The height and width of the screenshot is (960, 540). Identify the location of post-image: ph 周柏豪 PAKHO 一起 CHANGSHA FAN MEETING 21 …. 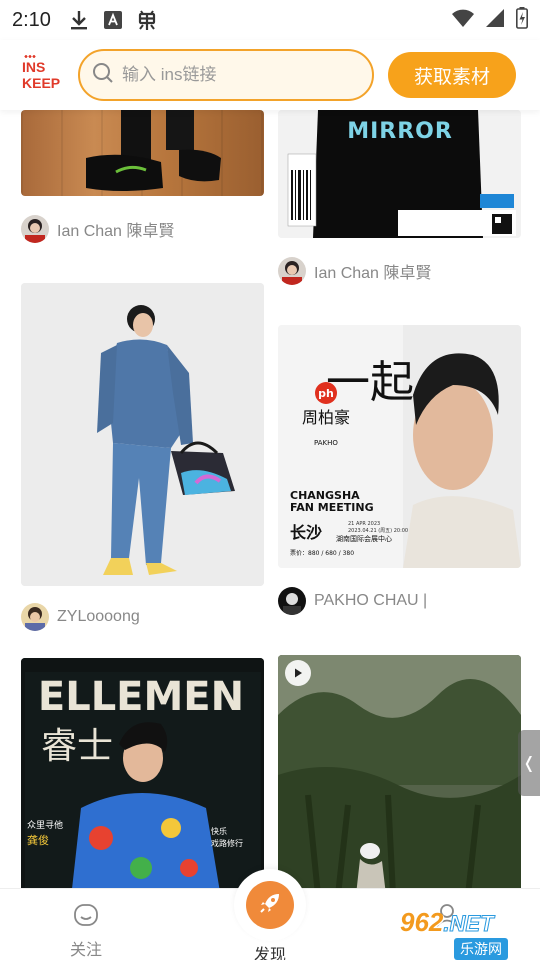
(399, 446).